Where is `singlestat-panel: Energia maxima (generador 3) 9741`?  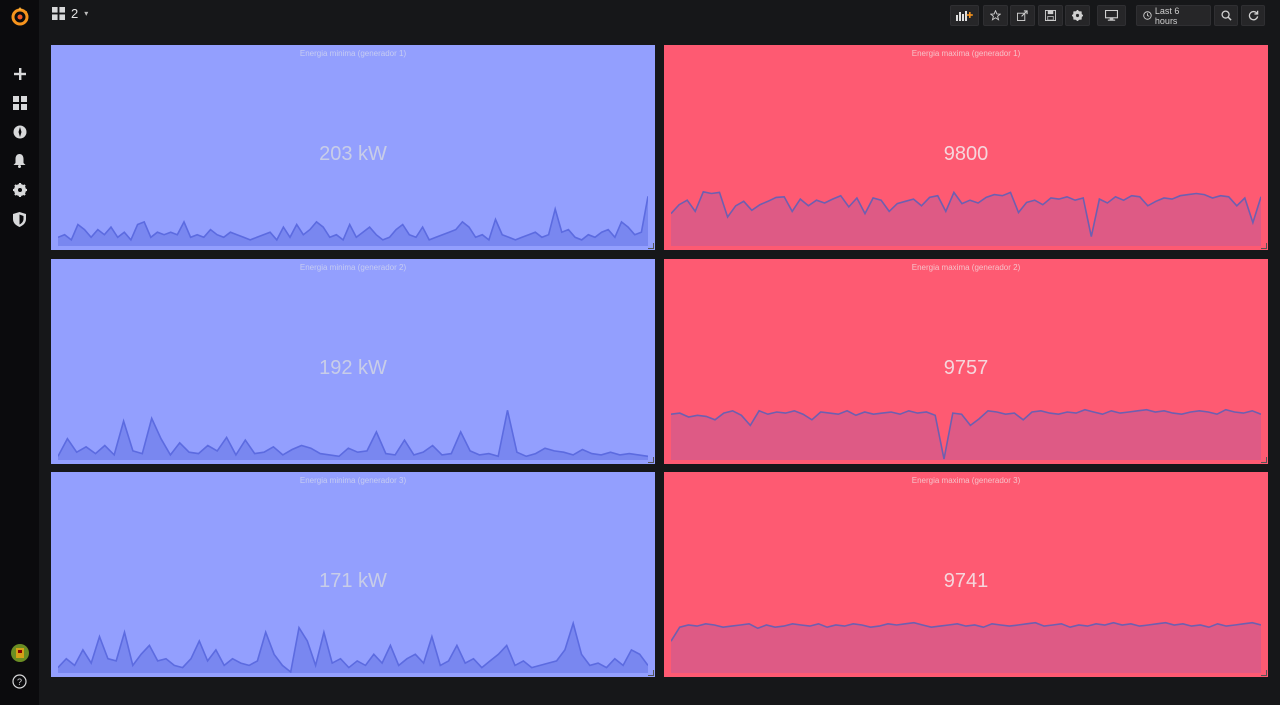
singlestat-panel: Energia maxima (generador 3) 9741 is located at coordinates (966, 574).